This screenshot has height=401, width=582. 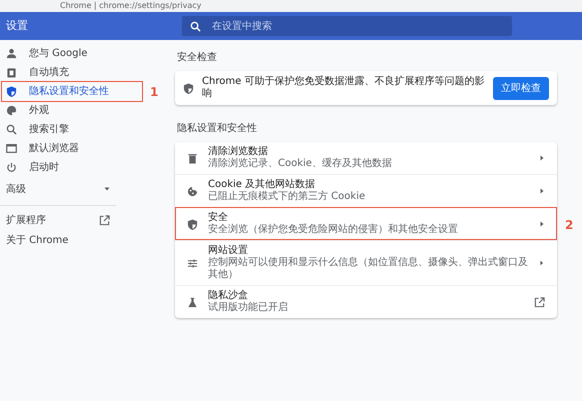 I want to click on trash-icon, so click(x=192, y=158).